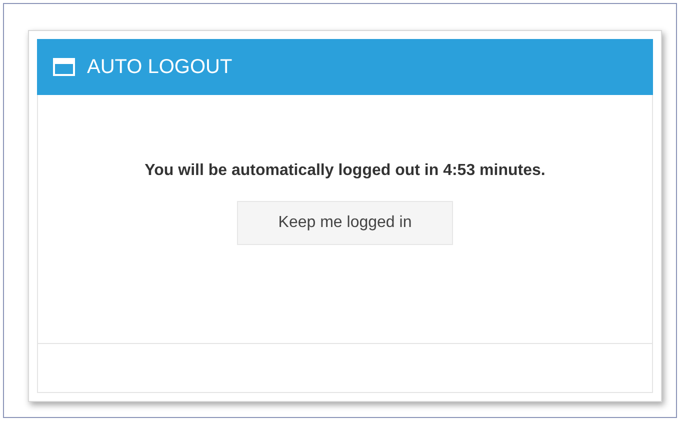  I want to click on dialog-title: AUTO LOGOUT, so click(159, 67).